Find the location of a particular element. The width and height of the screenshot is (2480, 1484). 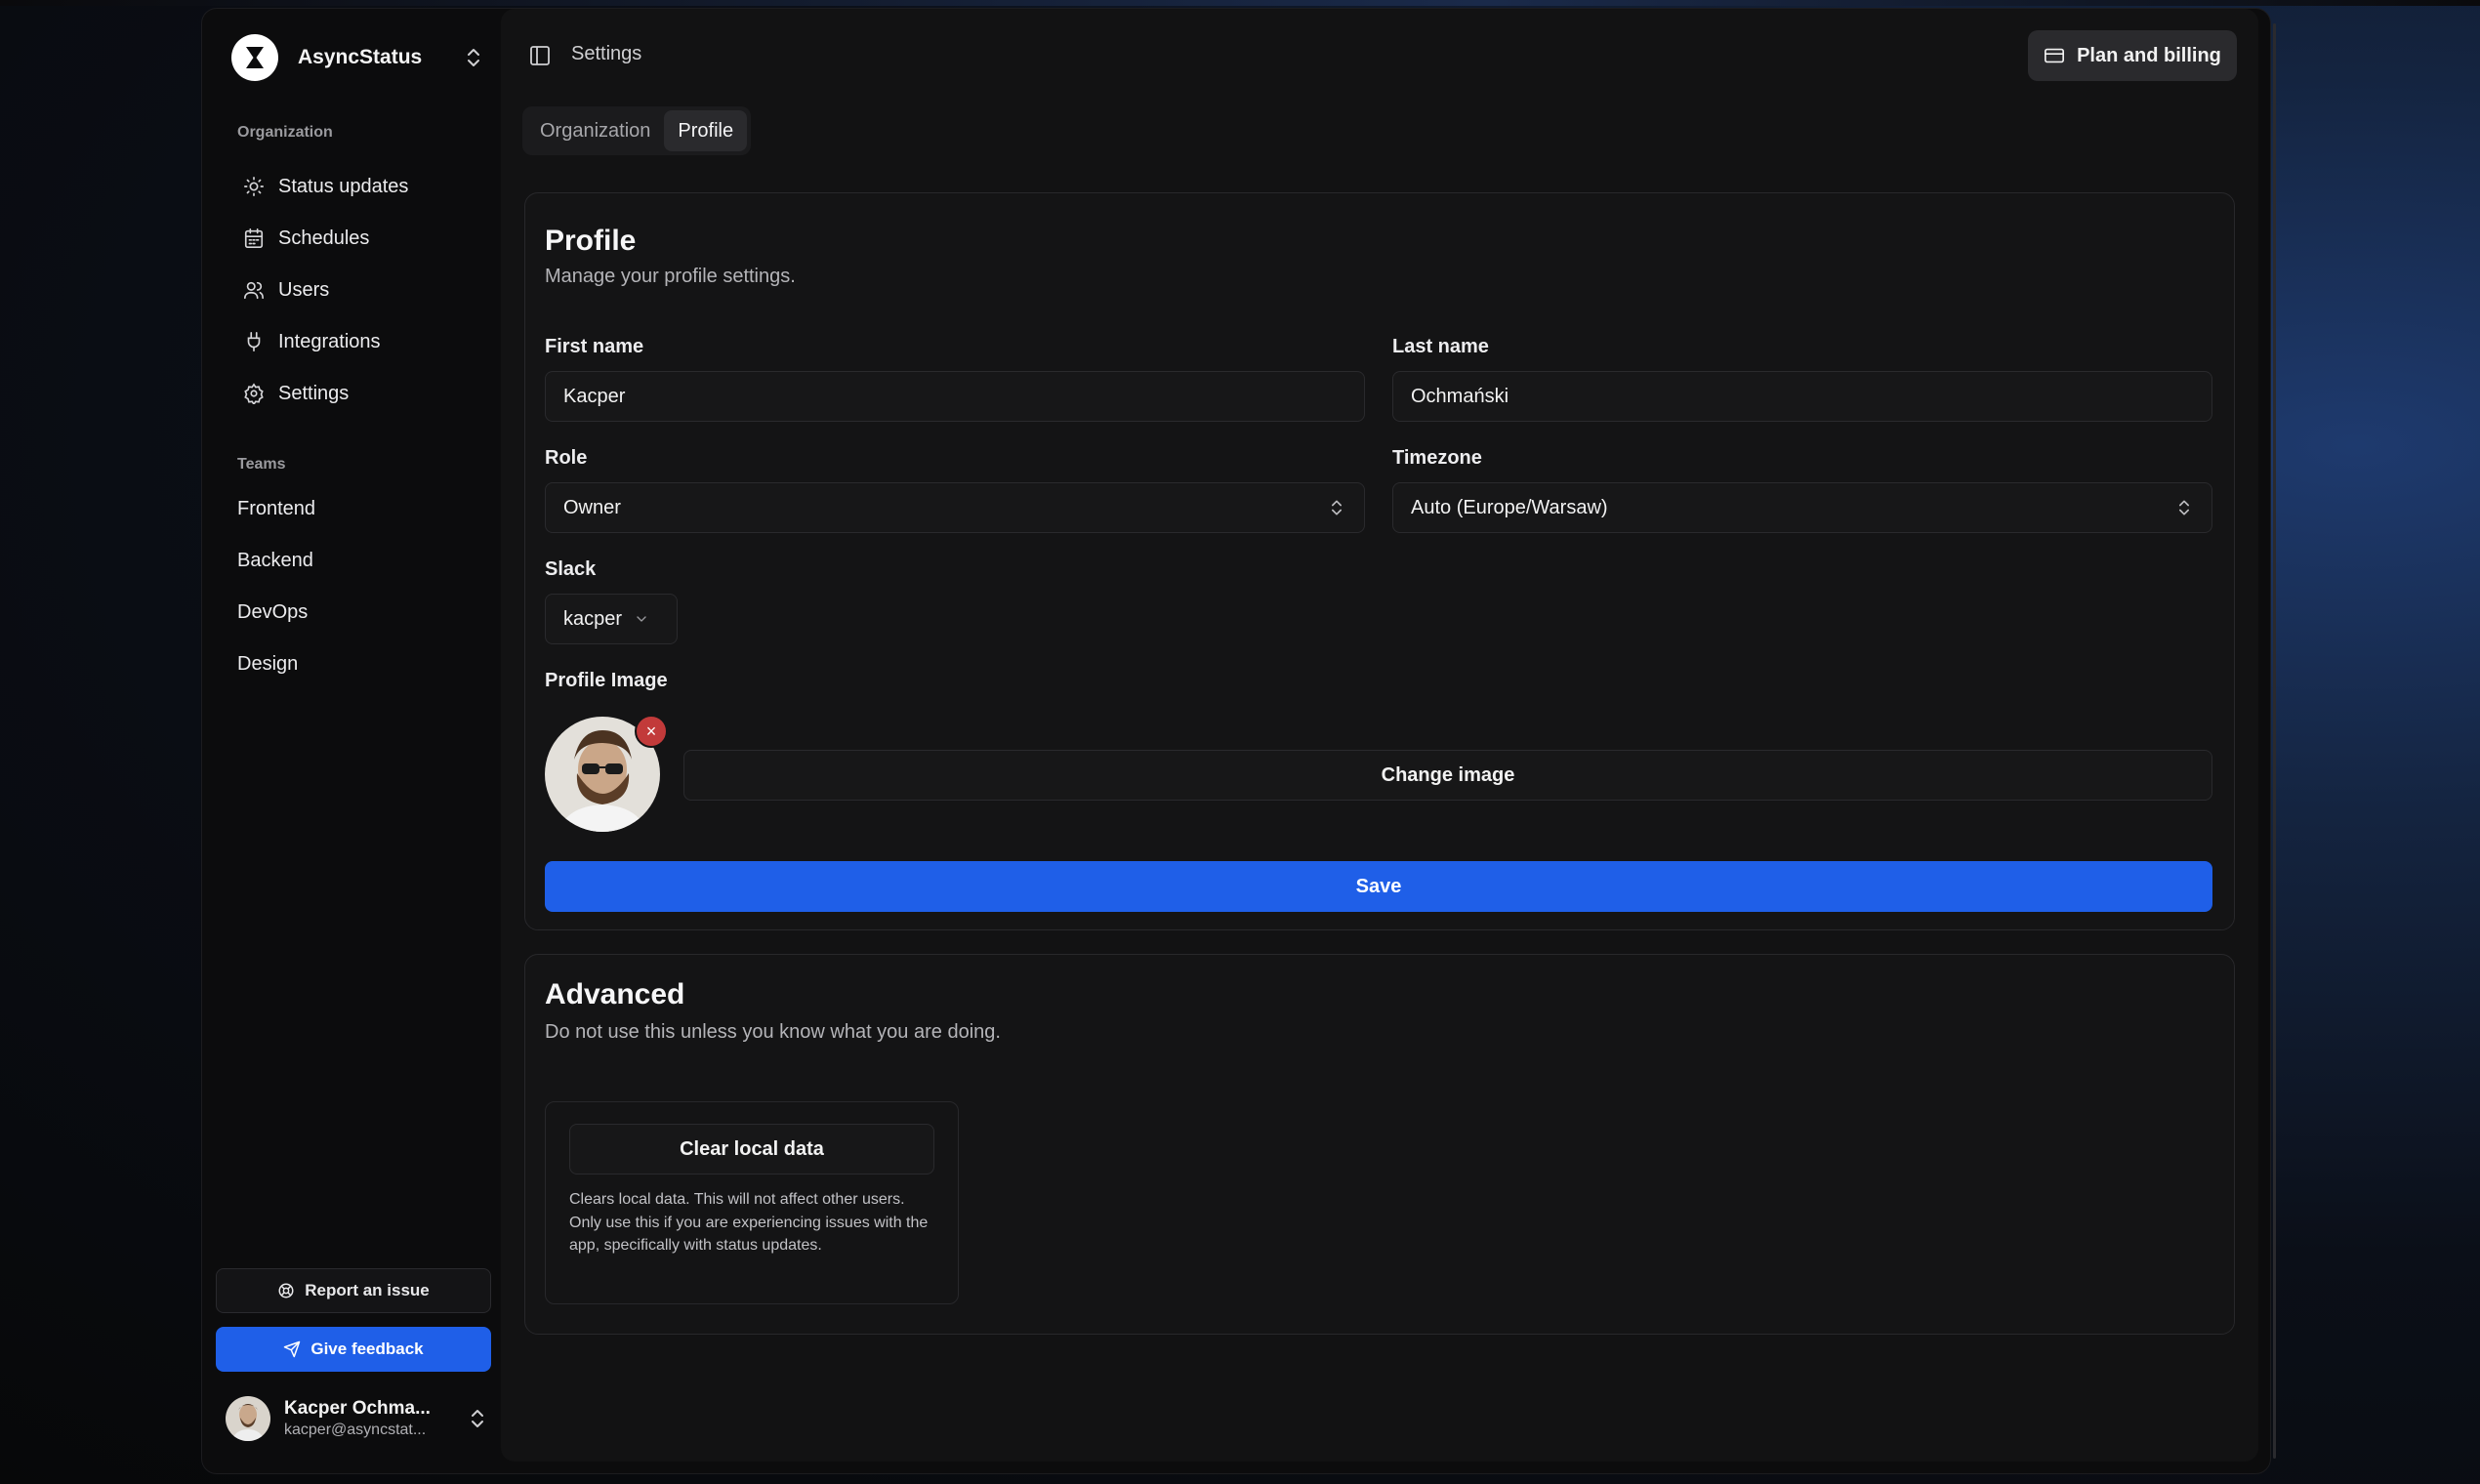

org-switcher: AsyncStatus is located at coordinates (358, 58).